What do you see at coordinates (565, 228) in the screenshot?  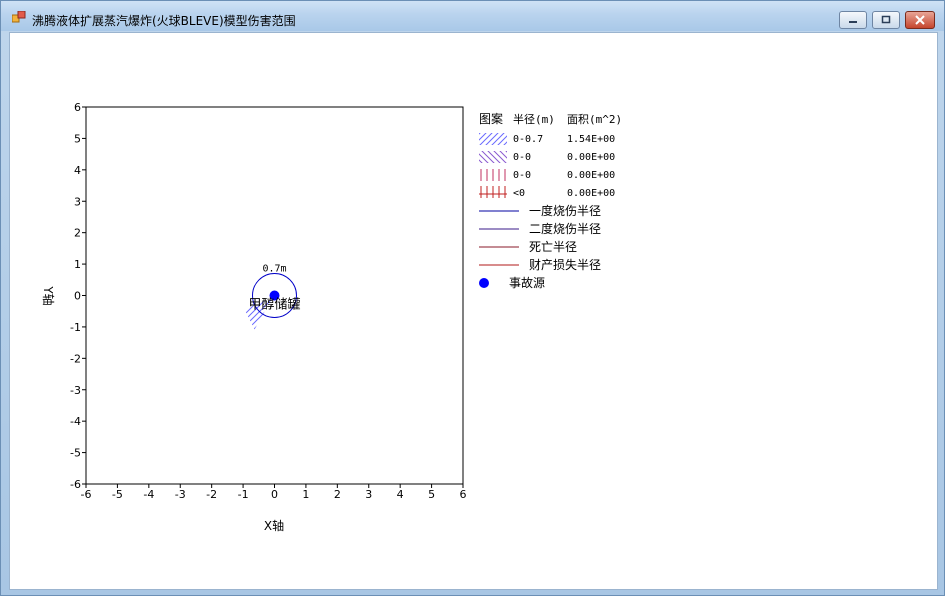 I see `legend-line-2-label: 二度烧伤半径` at bounding box center [565, 228].